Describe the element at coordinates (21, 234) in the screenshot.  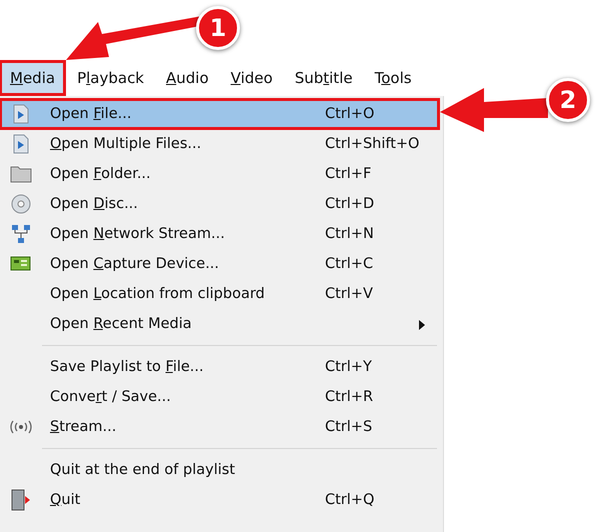
I see `network-icon` at that location.